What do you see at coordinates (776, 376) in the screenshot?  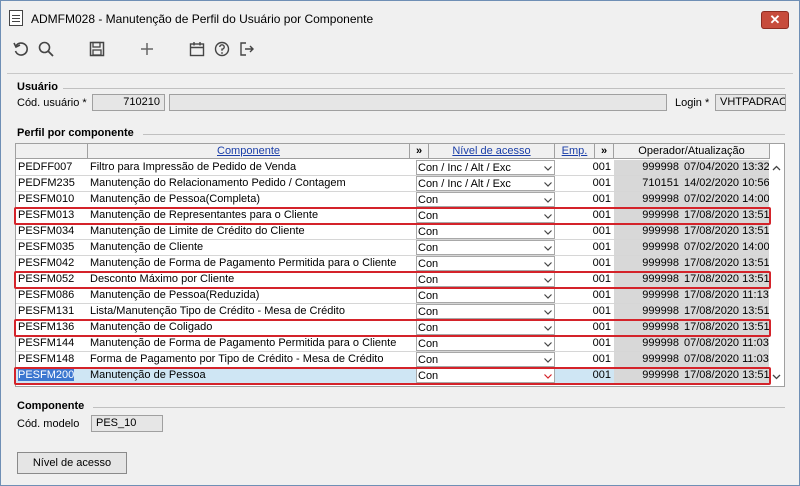 I see `scroll-down-icon` at bounding box center [776, 376].